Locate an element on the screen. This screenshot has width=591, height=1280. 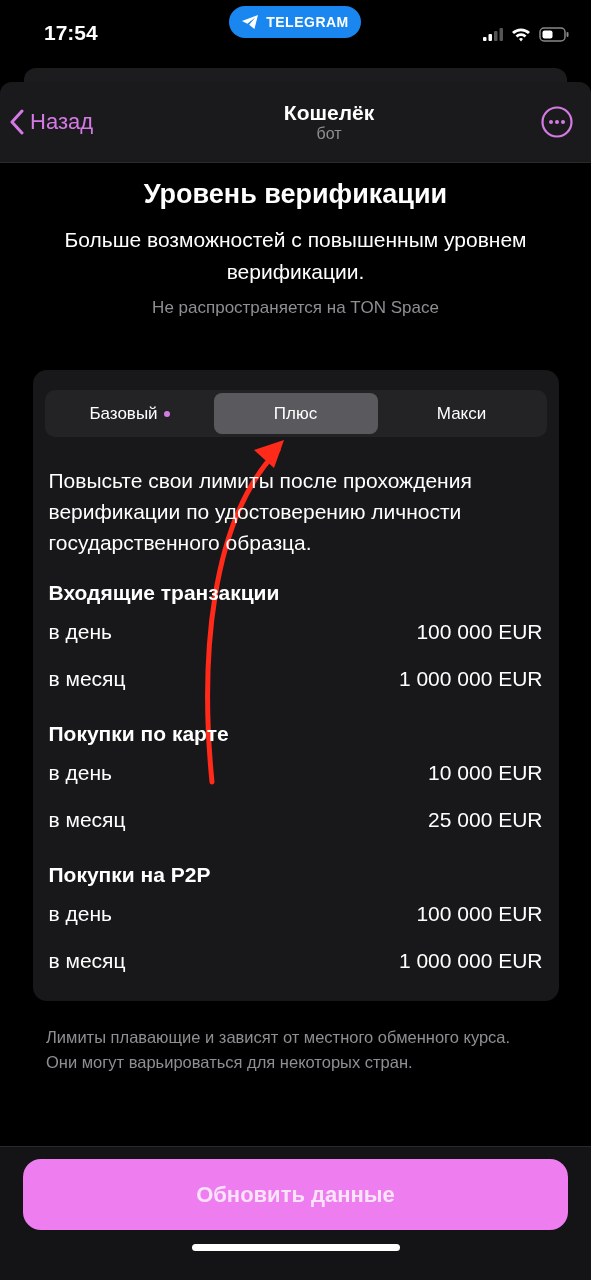
back-button: Назад is located at coordinates (52, 122).